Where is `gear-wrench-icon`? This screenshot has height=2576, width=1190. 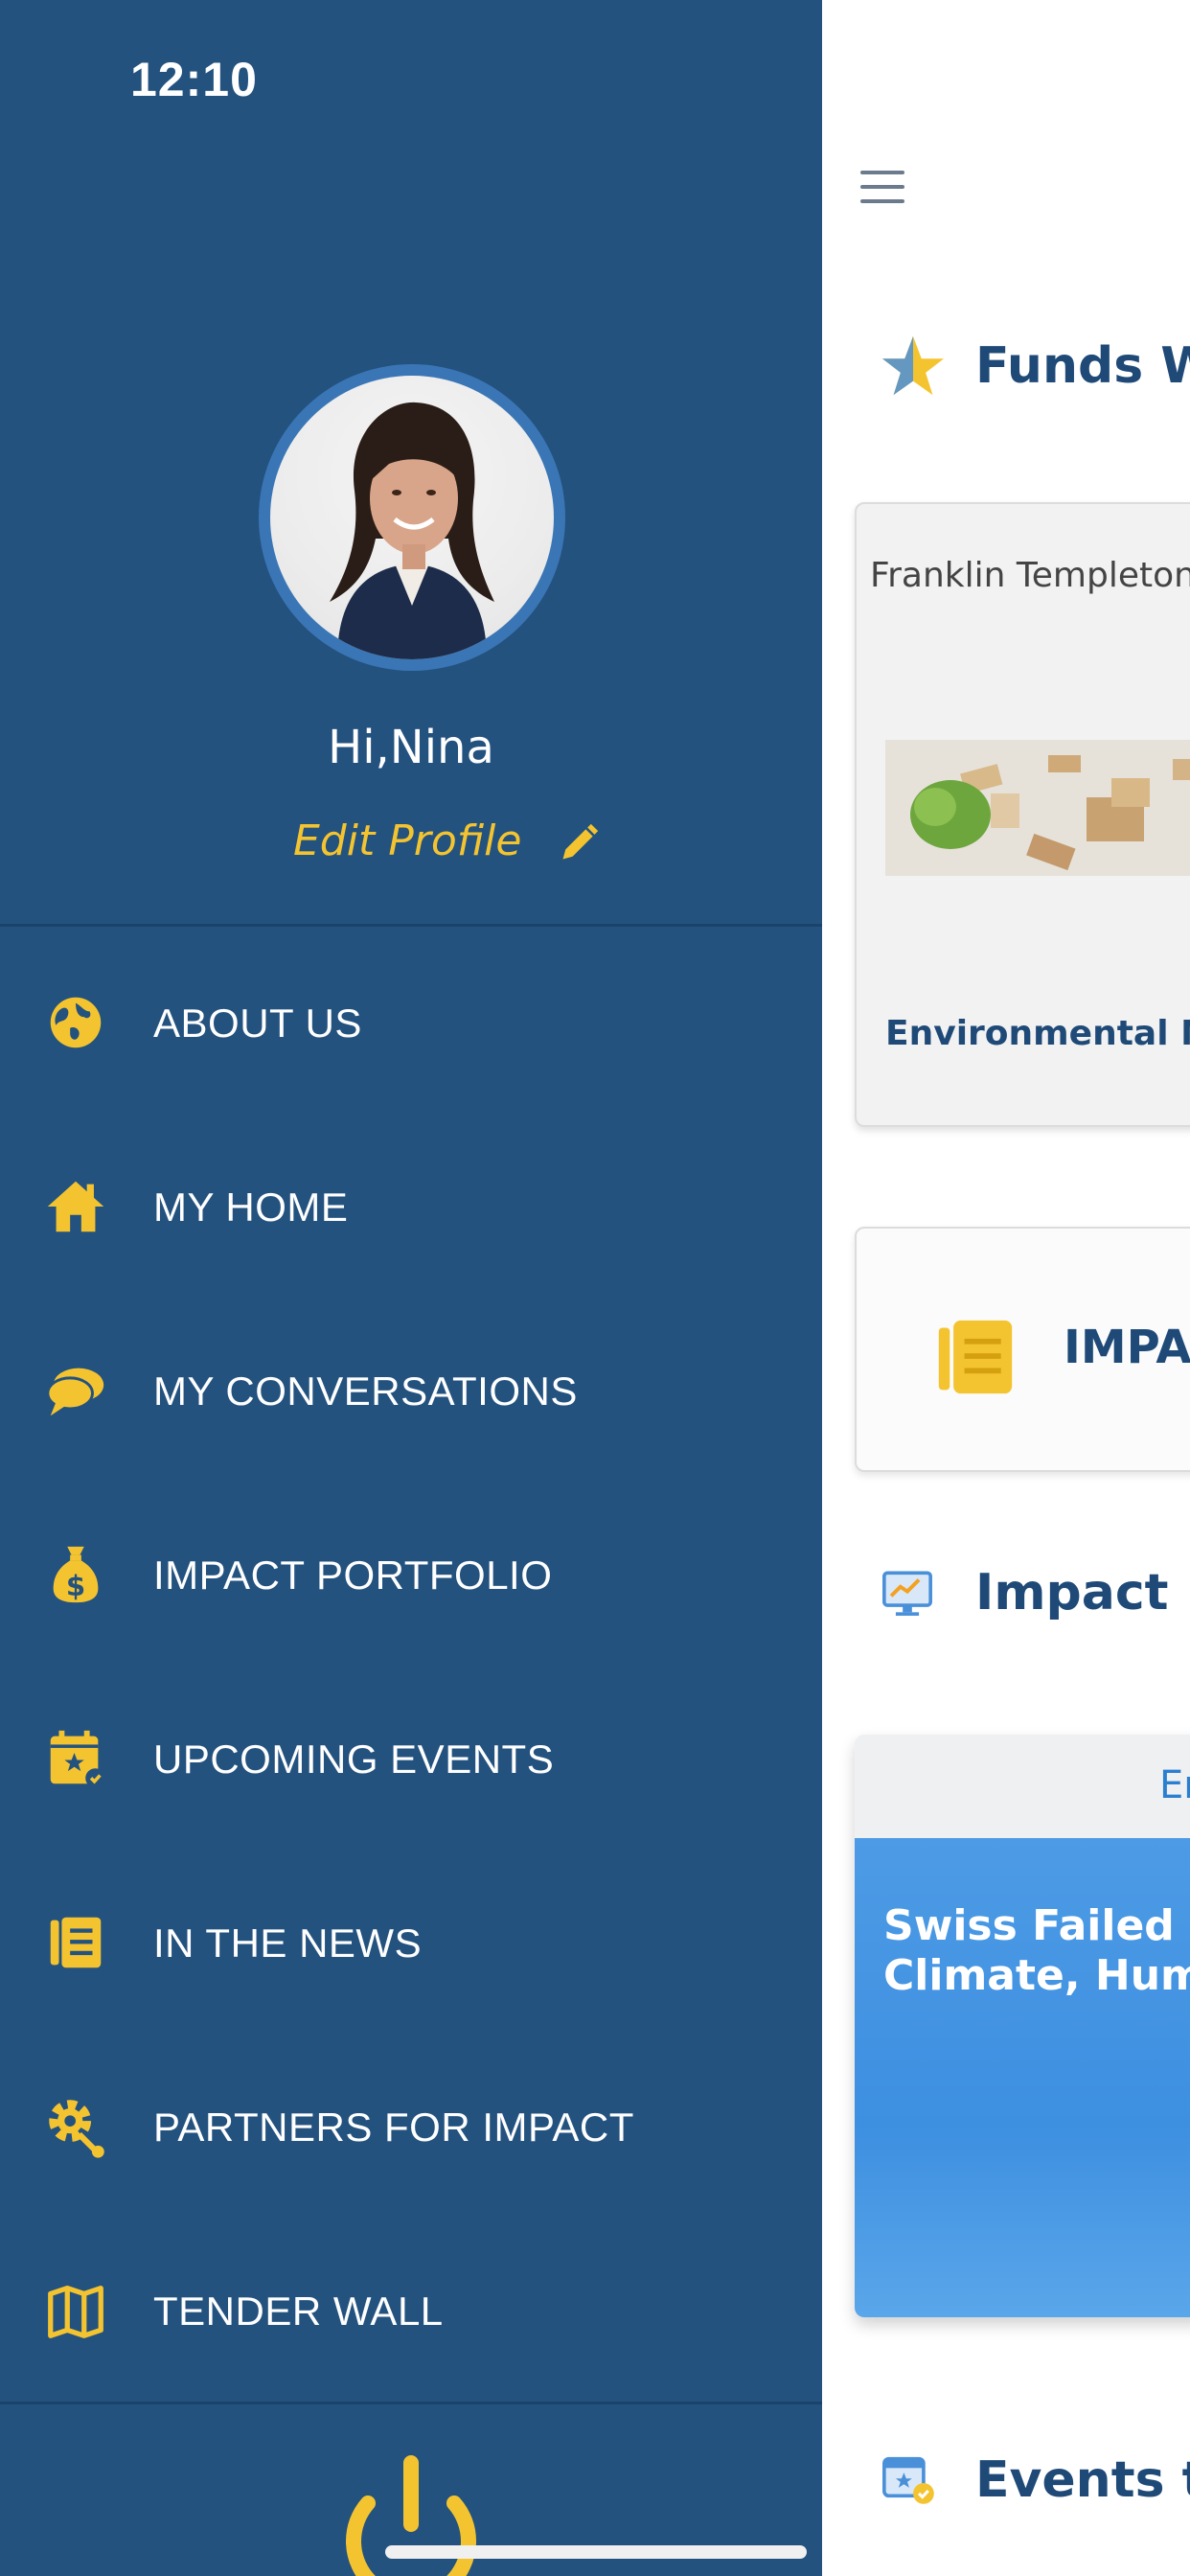 gear-wrench-icon is located at coordinates (76, 2129).